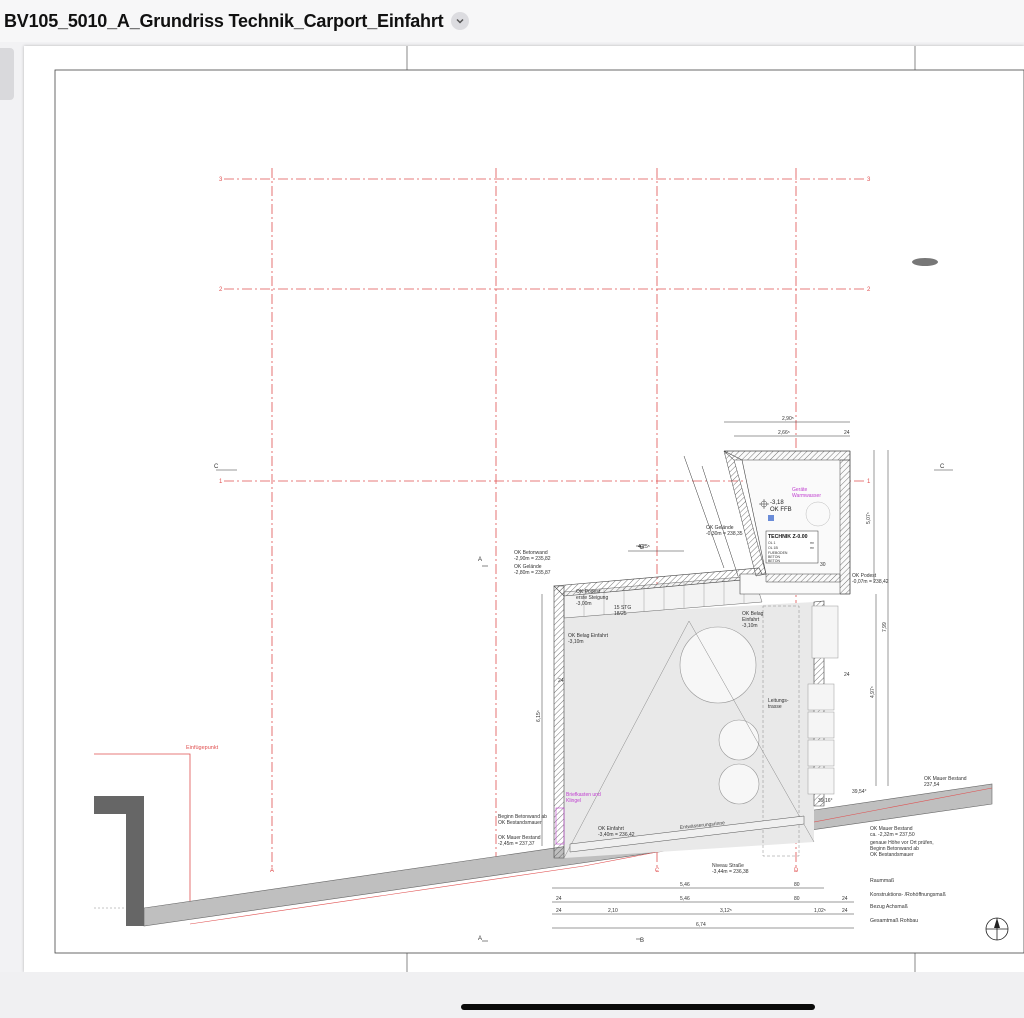 This screenshot has height=1018, width=1024. What do you see at coordinates (718, 665) in the screenshot?
I see `tank-large` at bounding box center [718, 665].